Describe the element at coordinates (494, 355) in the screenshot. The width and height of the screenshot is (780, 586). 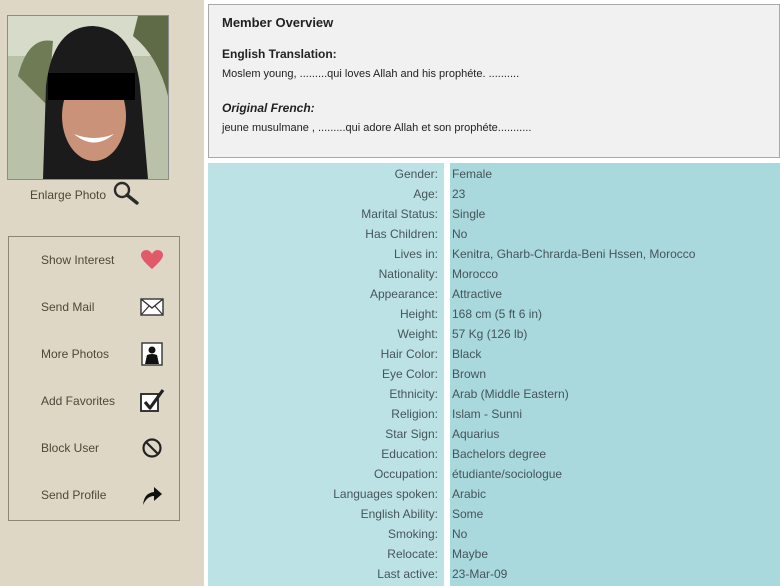
I see `detail-row: Hair Color: Black` at that location.